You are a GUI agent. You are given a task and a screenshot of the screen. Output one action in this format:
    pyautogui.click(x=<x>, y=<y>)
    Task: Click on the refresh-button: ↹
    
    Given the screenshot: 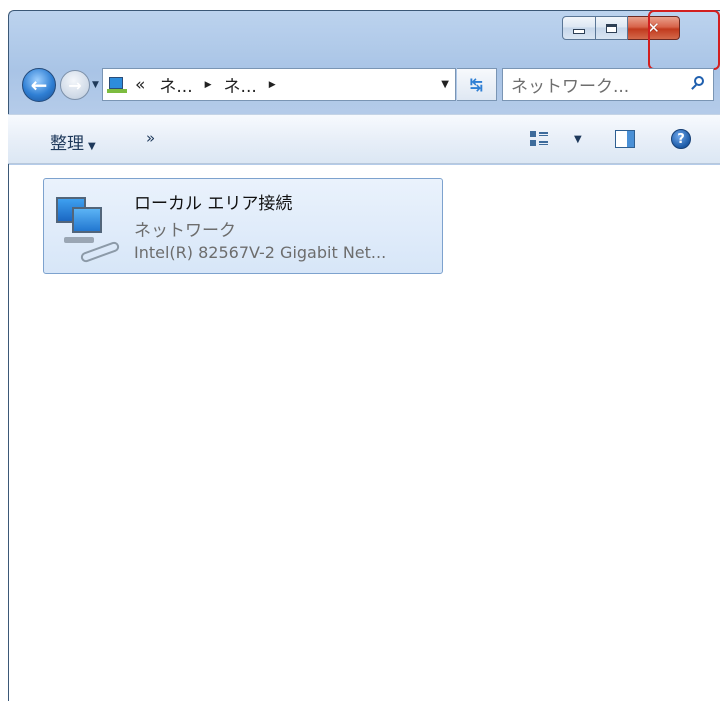 What is the action you would take?
    pyautogui.click(x=477, y=84)
    